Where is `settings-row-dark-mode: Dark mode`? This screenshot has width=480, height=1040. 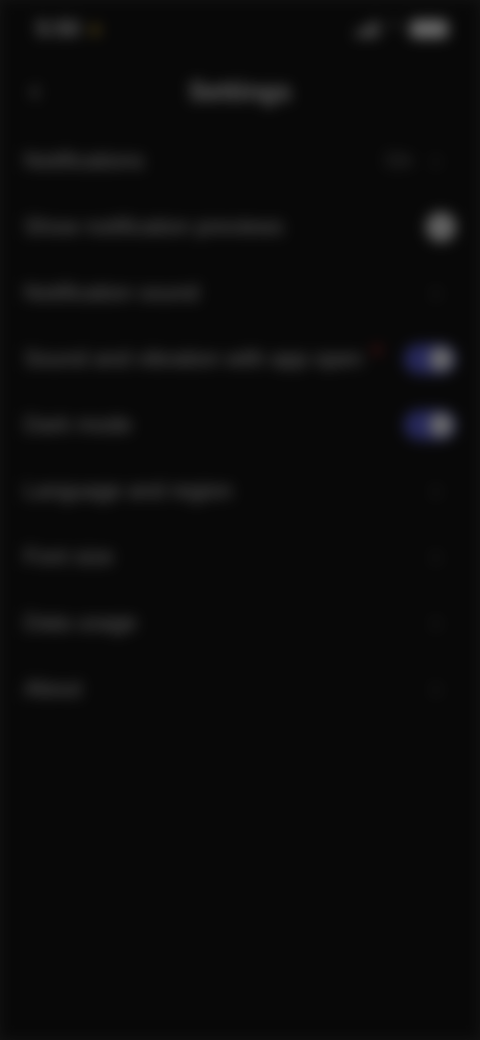
settings-row-dark-mode: Dark mode is located at coordinates (240, 425).